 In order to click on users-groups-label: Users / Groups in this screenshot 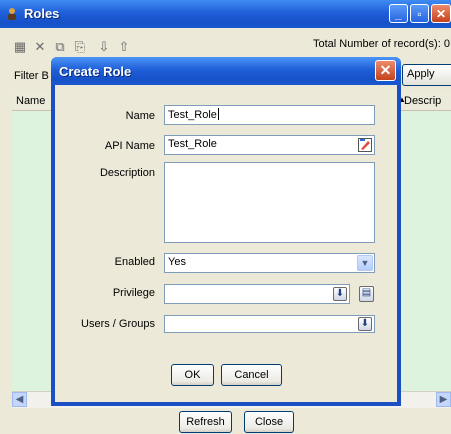, I will do `click(118, 324)`.